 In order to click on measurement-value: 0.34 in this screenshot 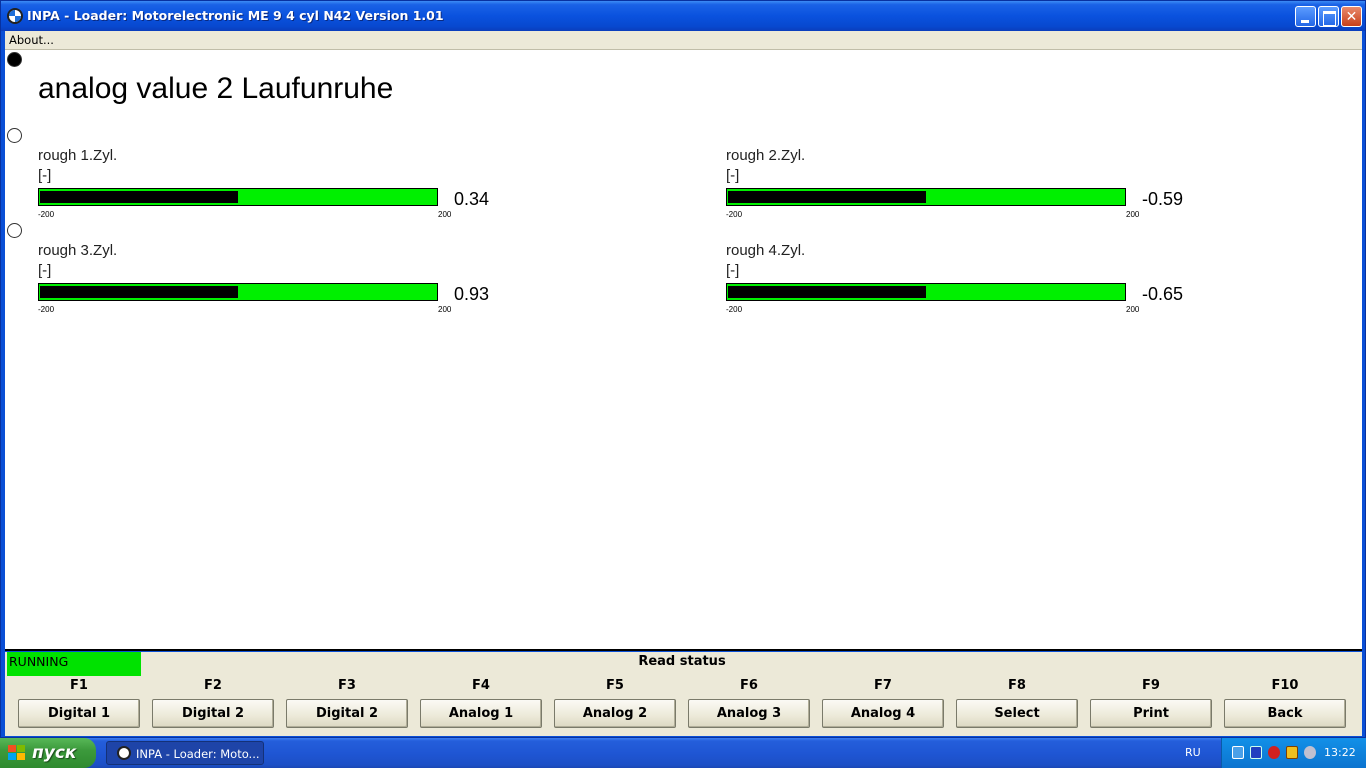, I will do `click(472, 199)`.